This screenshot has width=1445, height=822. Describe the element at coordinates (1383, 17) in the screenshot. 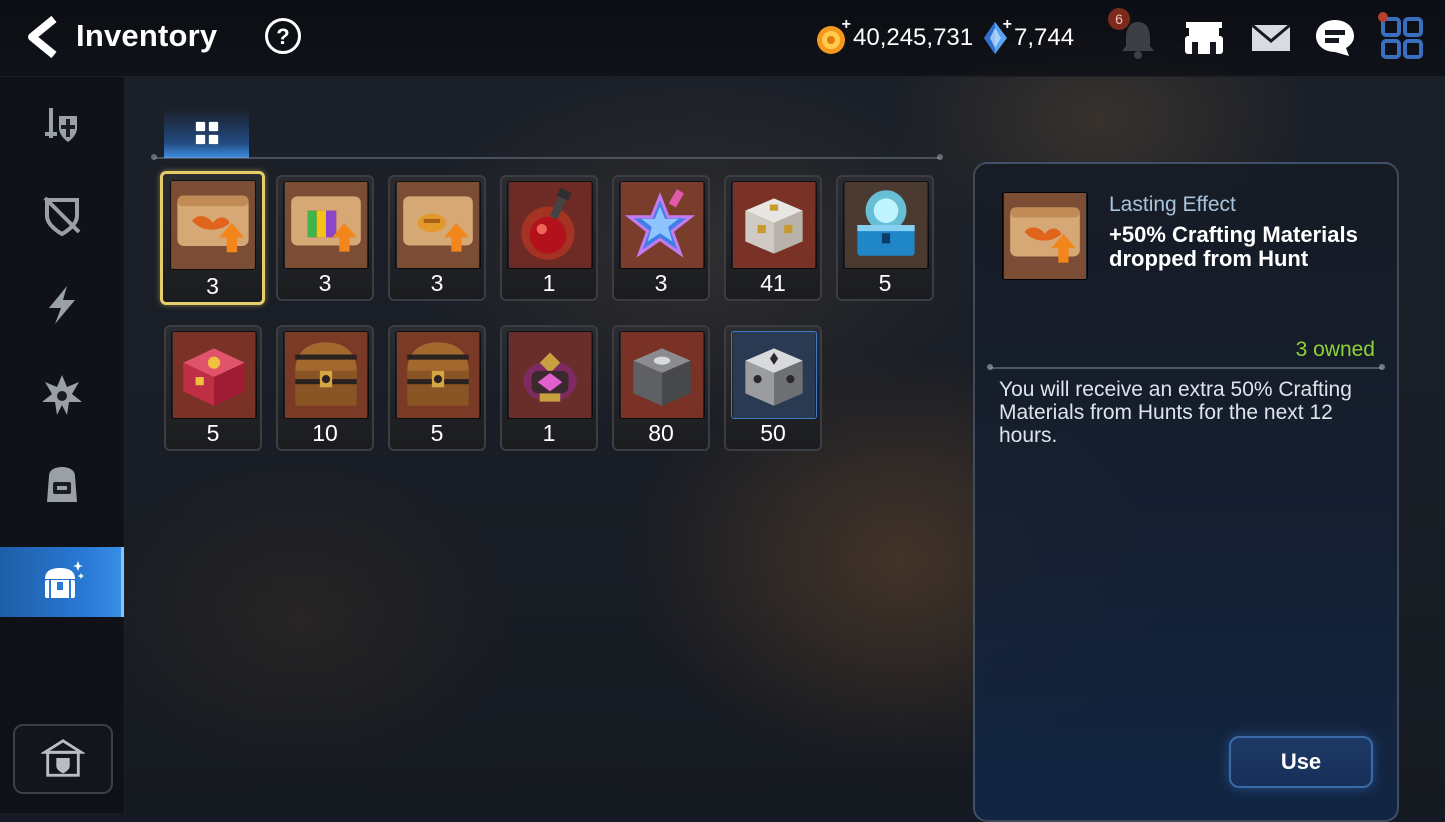

I see `menu-alert-dot` at that location.